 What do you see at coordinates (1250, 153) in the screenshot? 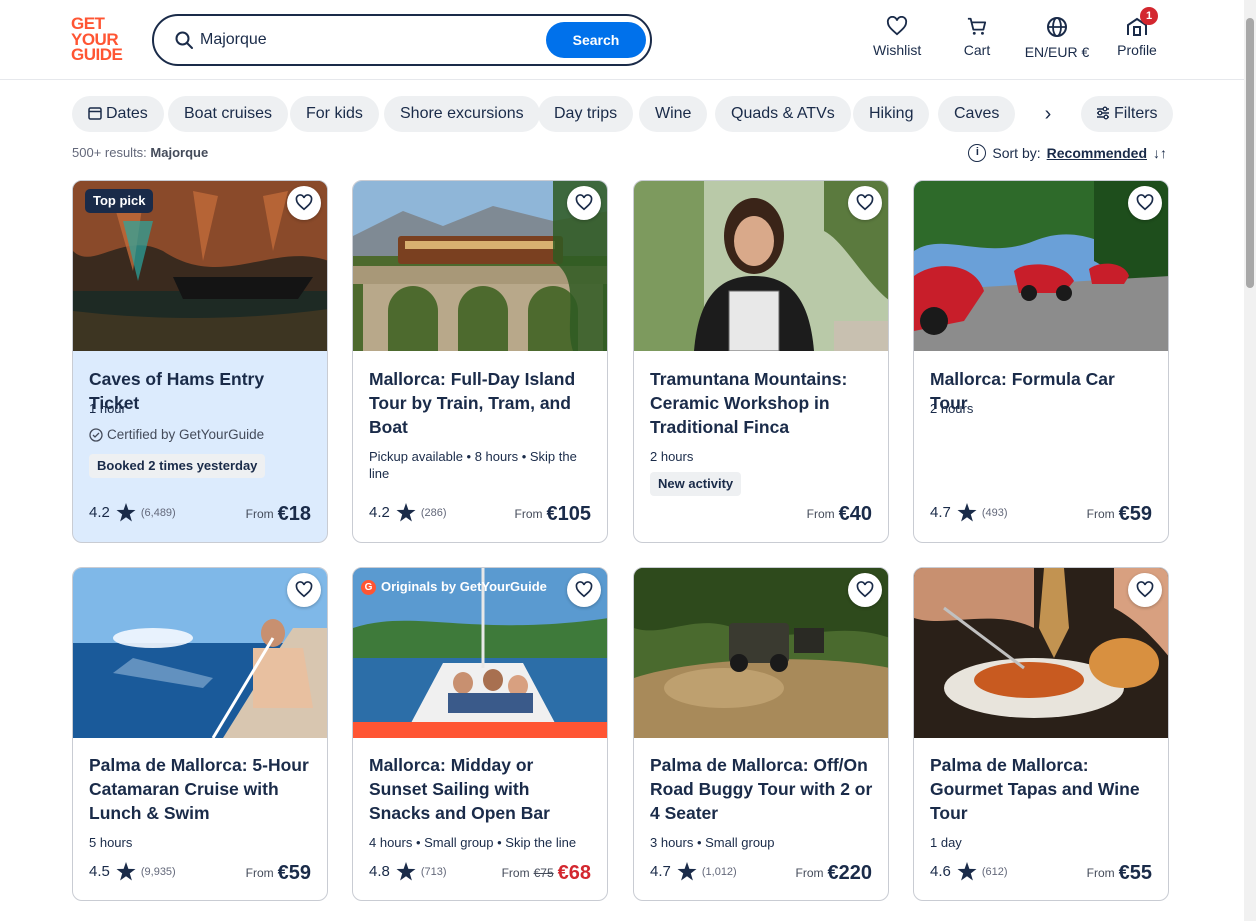
I see `scrollbar-thumb` at bounding box center [1250, 153].